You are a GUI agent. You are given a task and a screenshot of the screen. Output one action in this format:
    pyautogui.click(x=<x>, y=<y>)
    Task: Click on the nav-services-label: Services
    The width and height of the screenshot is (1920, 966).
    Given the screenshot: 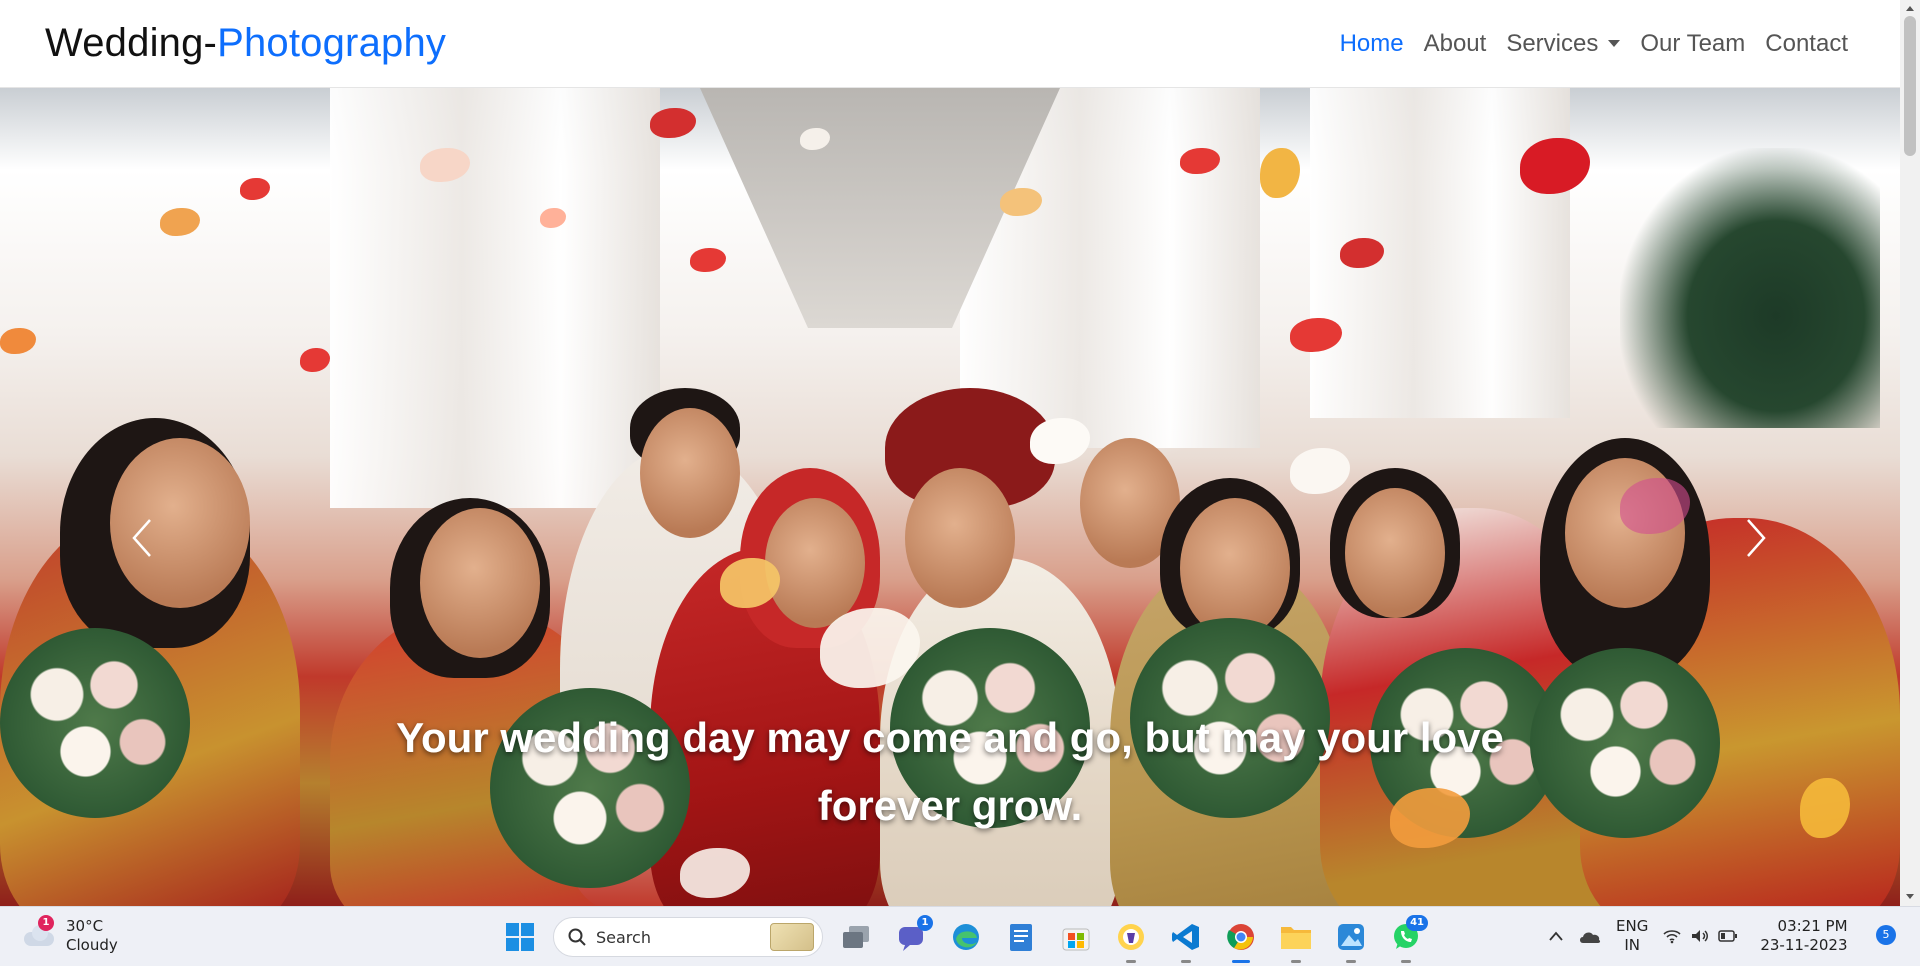 What is the action you would take?
    pyautogui.click(x=1552, y=43)
    